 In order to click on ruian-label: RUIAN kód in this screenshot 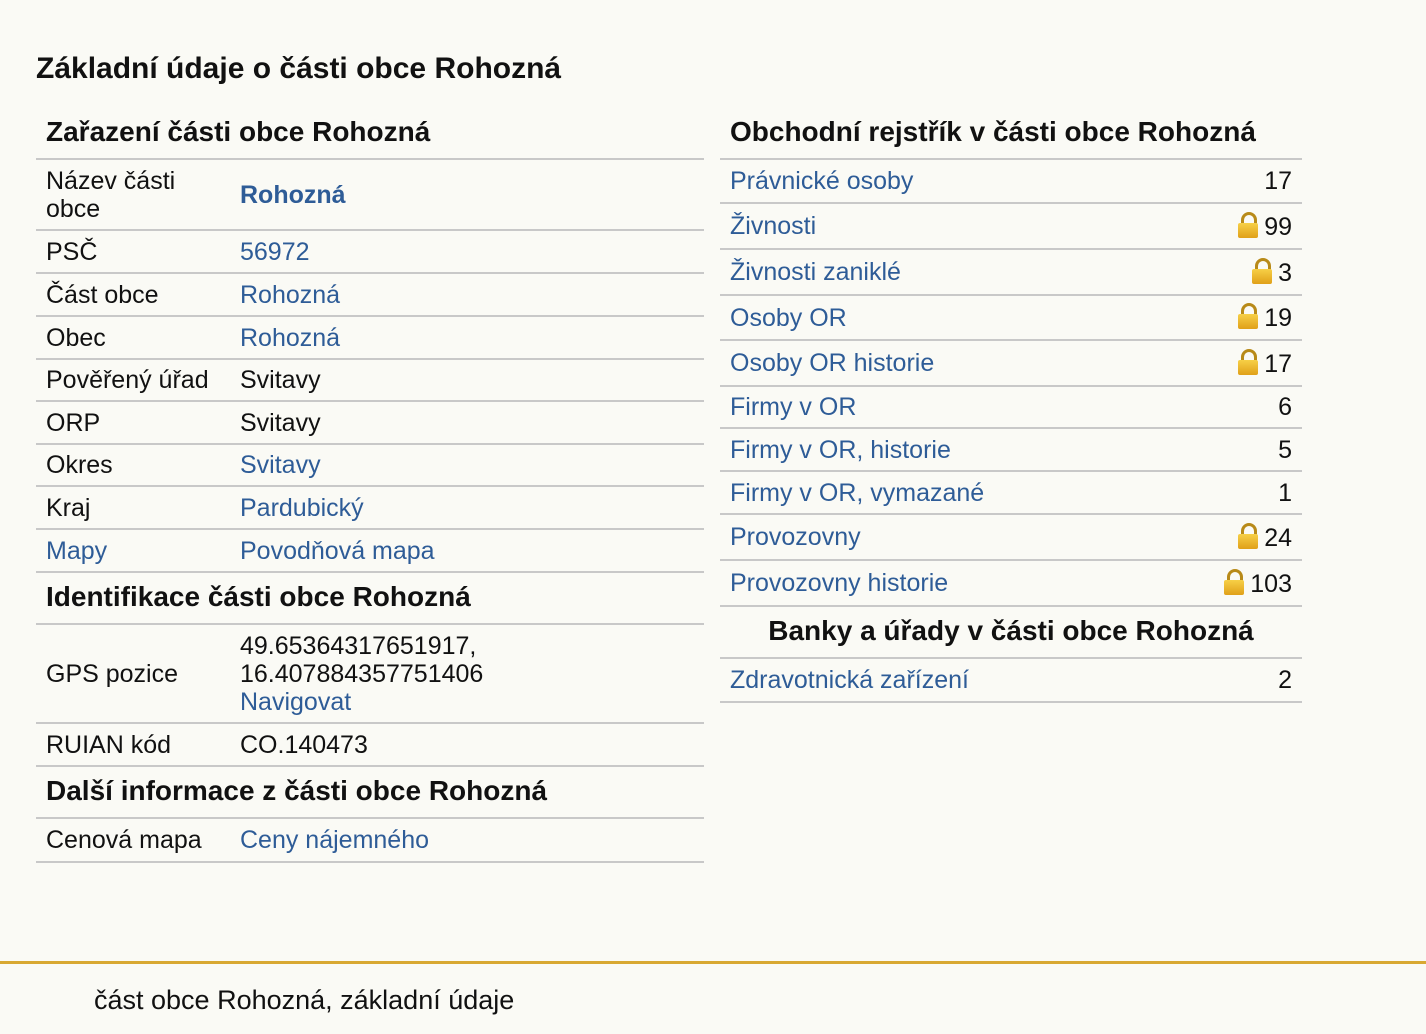, I will do `click(133, 745)`.